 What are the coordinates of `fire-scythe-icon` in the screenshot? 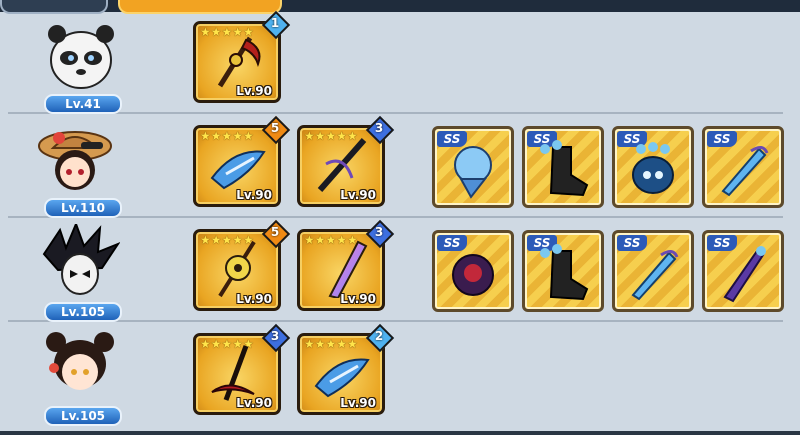 It's located at (239, 62).